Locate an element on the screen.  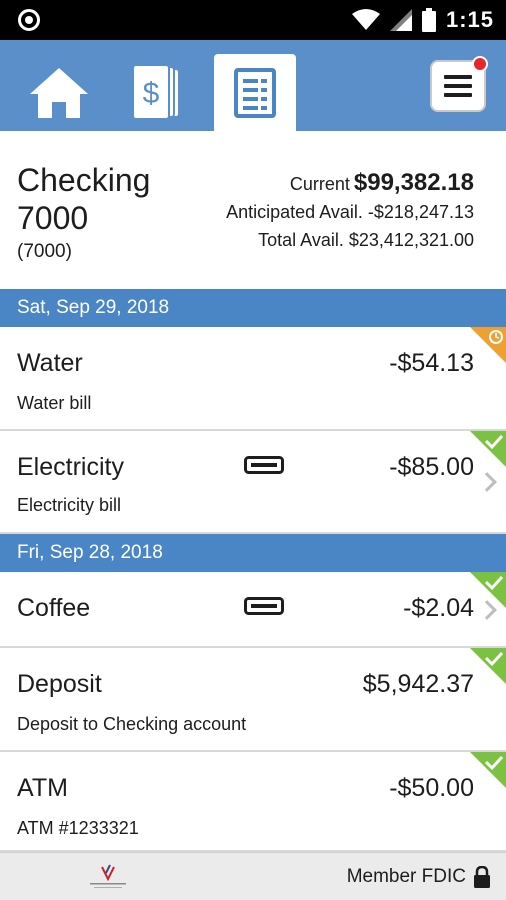
transaction-description: Electricity bill is located at coordinates (69, 505).